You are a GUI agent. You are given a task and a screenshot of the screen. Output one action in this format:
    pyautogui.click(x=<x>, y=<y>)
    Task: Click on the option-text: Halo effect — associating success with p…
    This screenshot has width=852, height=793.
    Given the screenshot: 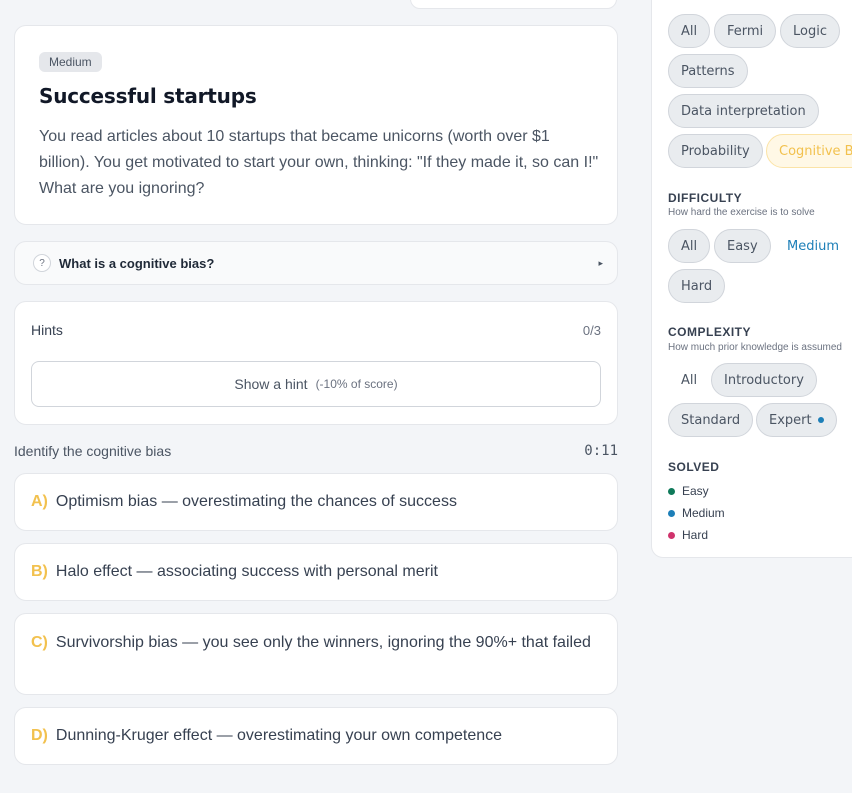 What is the action you would take?
    pyautogui.click(x=246, y=571)
    